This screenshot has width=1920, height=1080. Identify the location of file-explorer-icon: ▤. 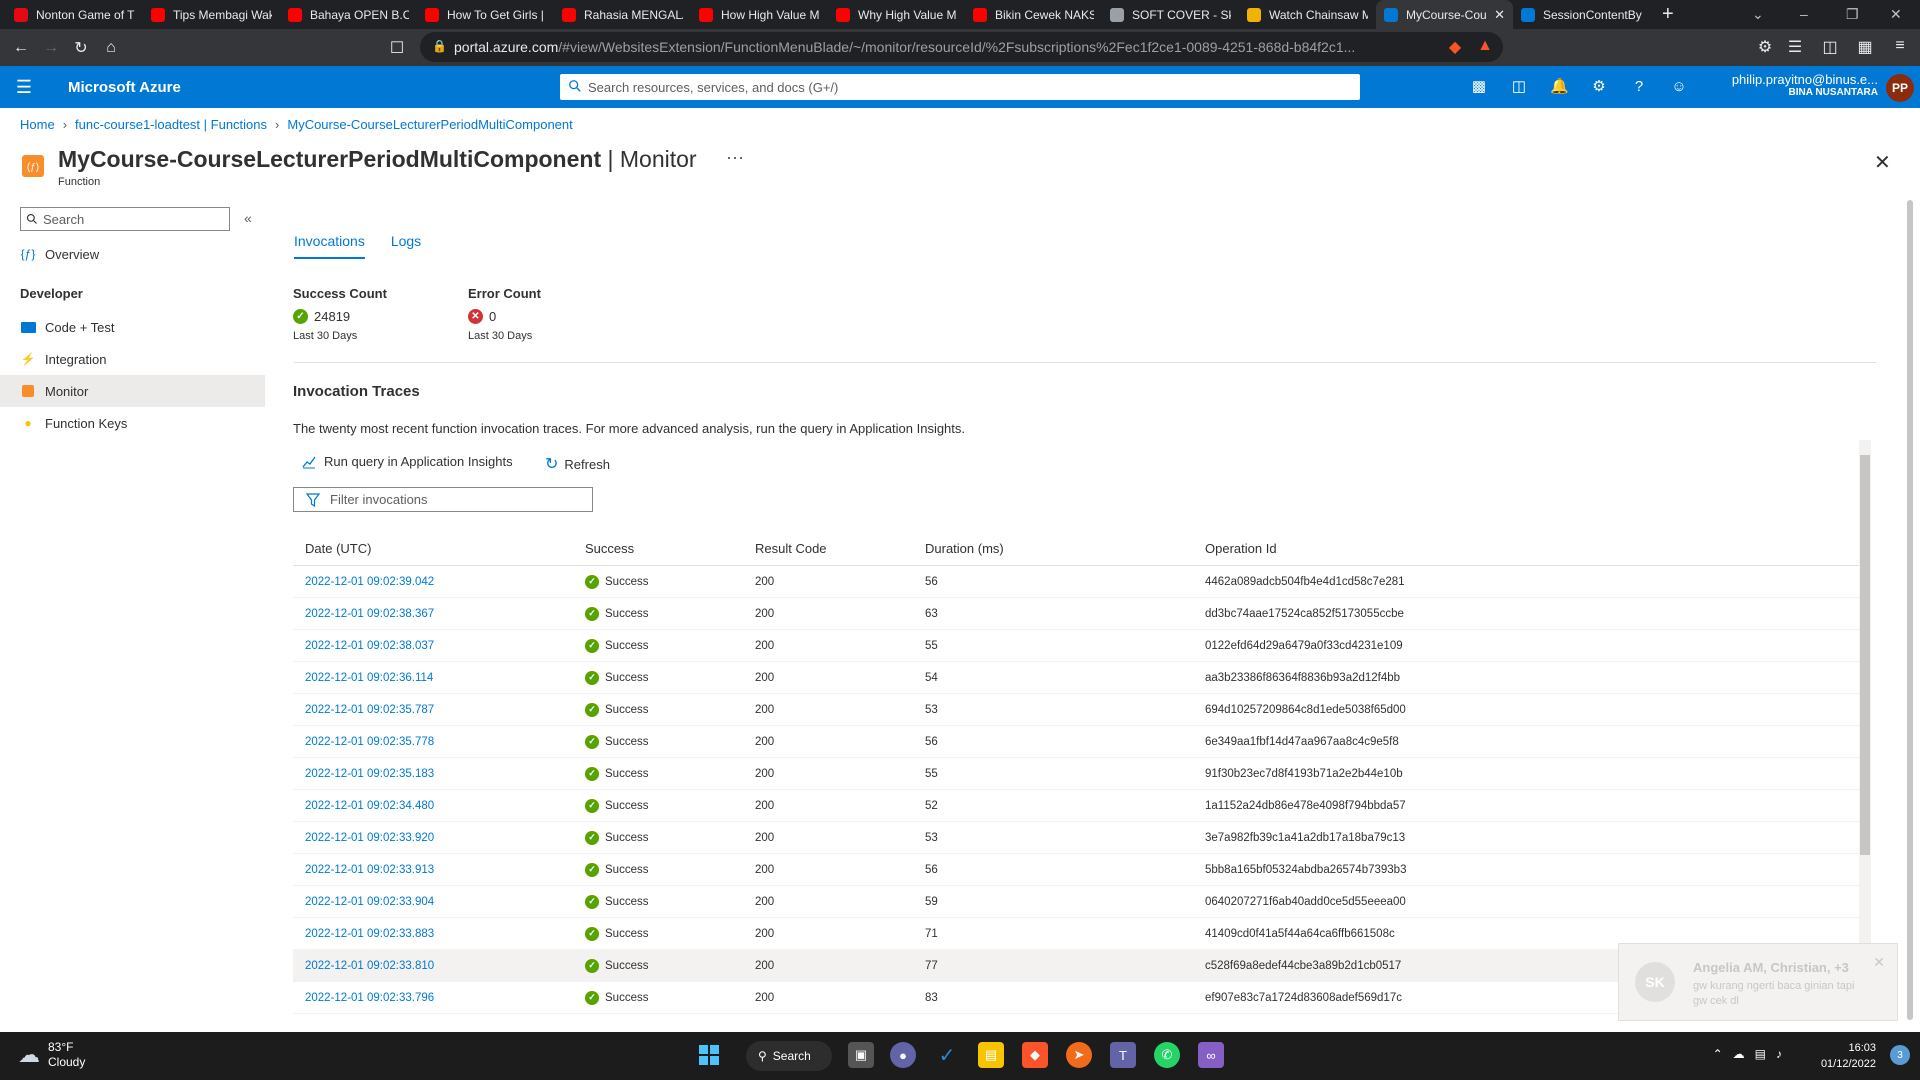
(991, 1055).